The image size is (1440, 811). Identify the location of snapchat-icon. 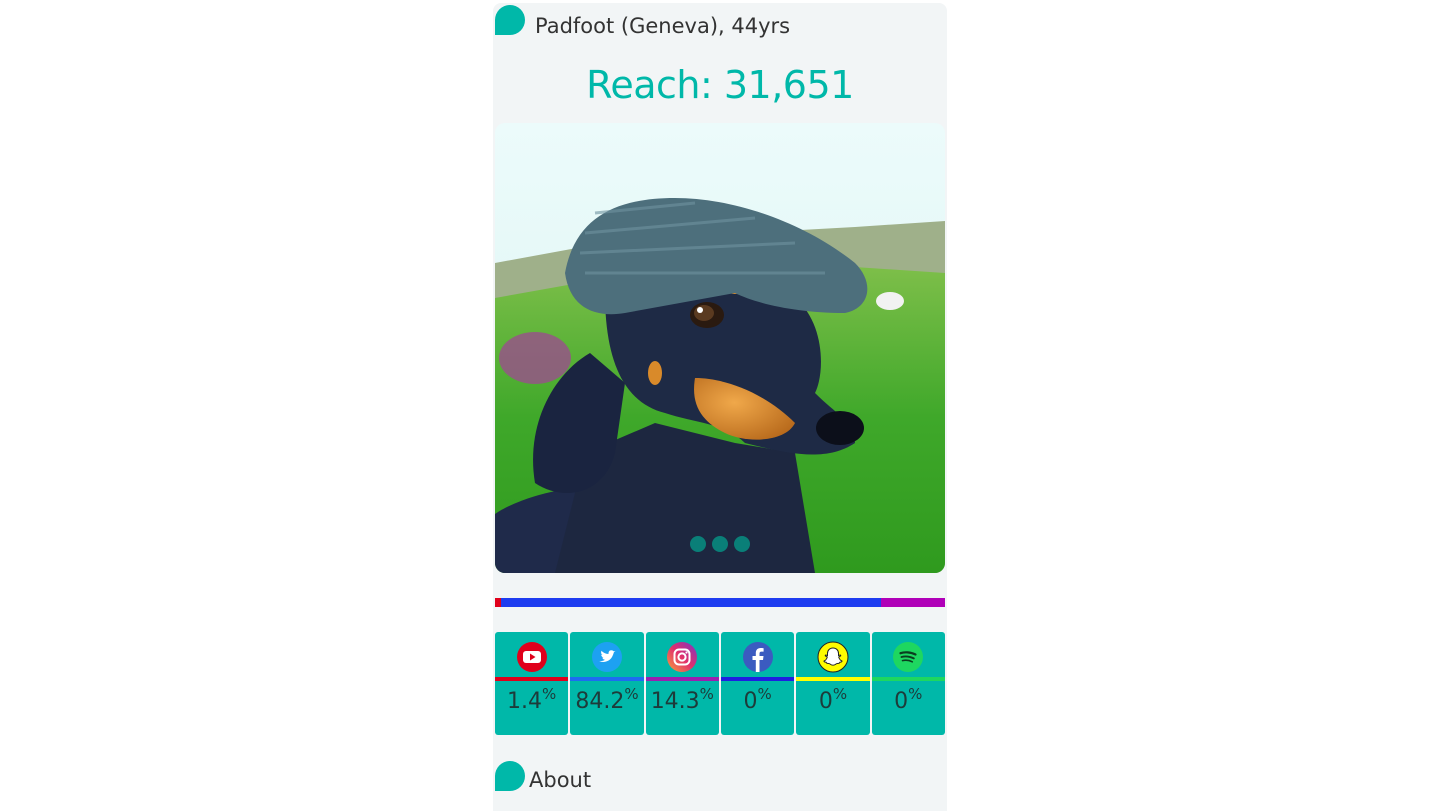
(833, 657).